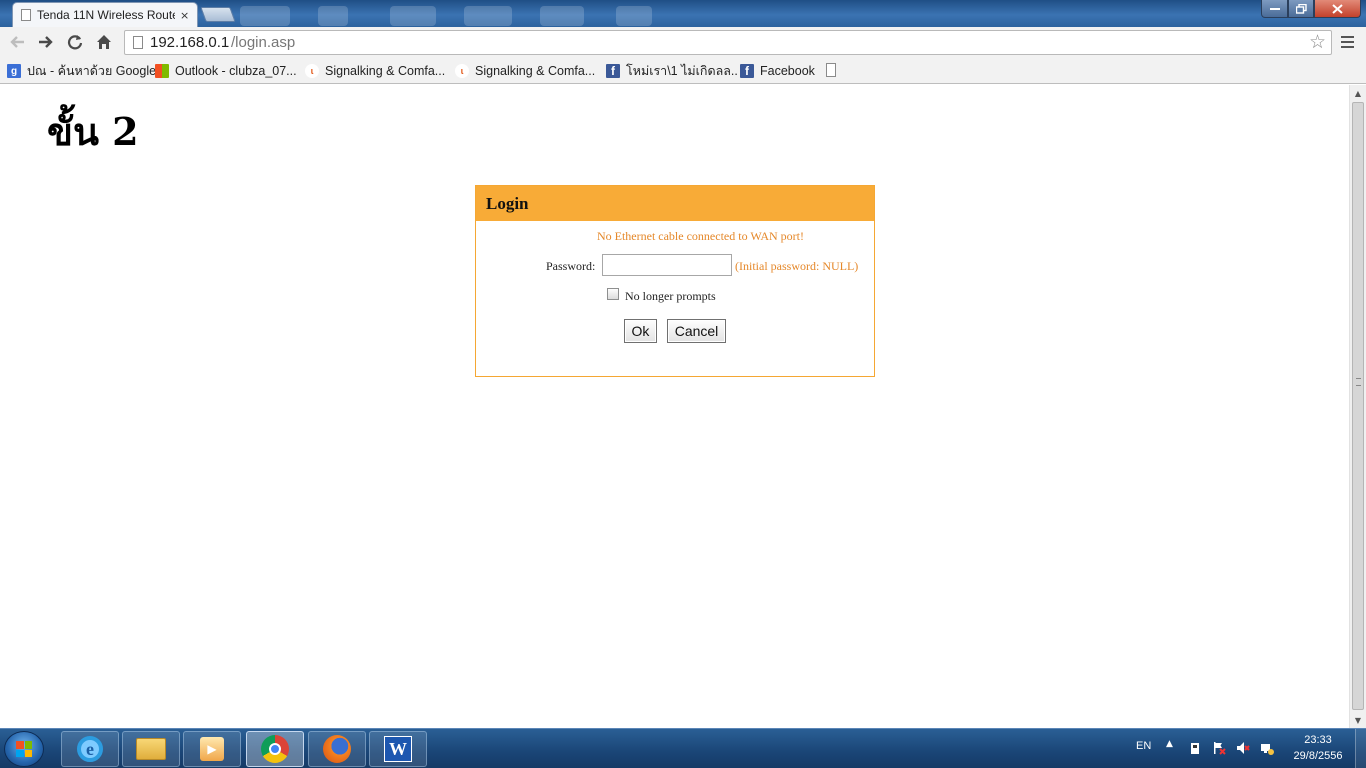 The image size is (1366, 768). I want to click on clock-time: 23:33, so click(1318, 740).